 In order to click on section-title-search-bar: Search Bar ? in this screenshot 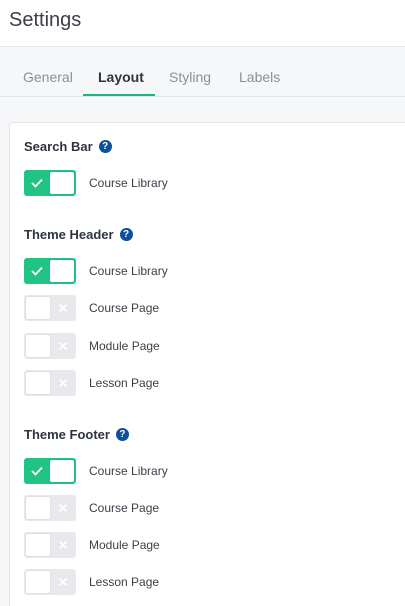, I will do `click(68, 146)`.